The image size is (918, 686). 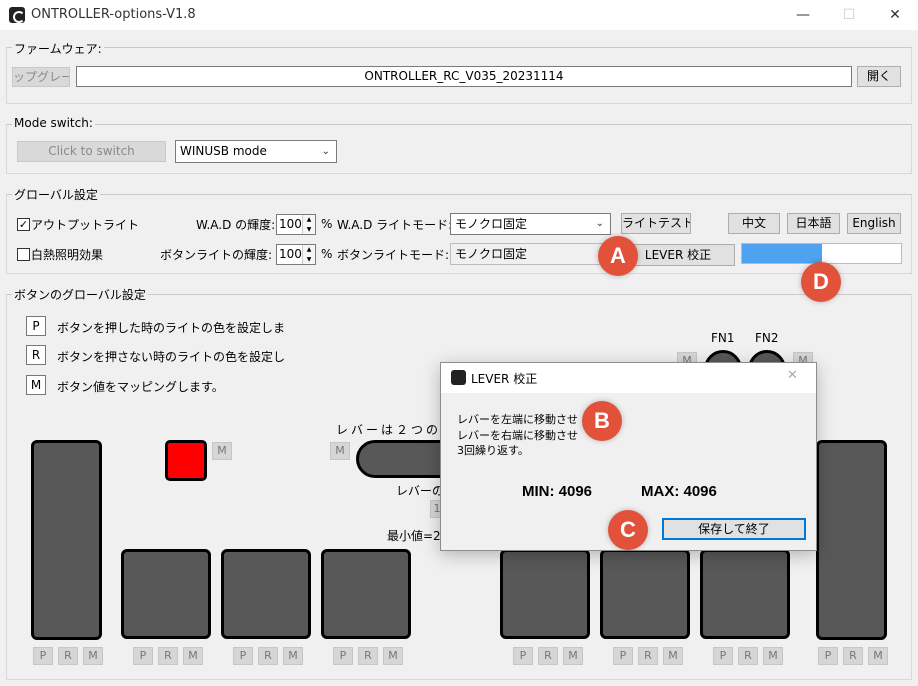 I want to click on upgrade-button: ップグレー, so click(x=41, y=77).